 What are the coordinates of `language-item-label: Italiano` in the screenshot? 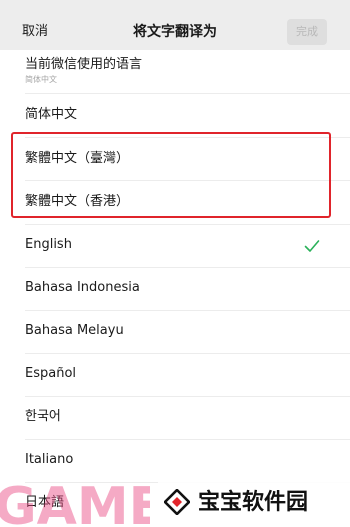 It's located at (49, 459).